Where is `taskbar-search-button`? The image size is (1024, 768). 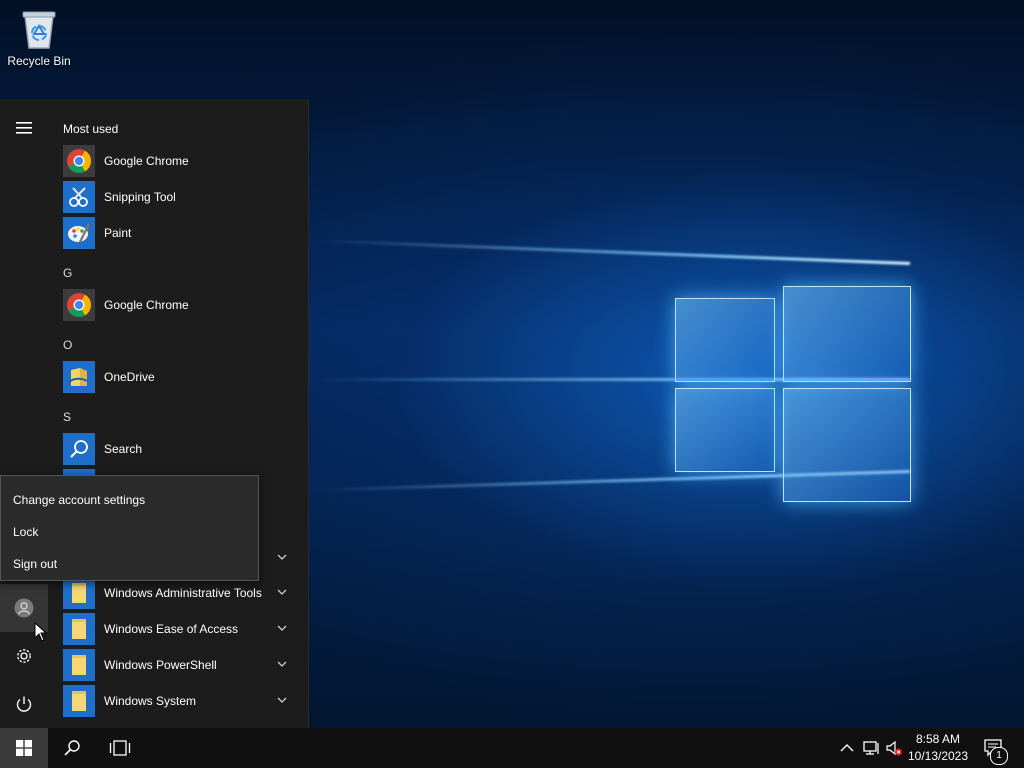 taskbar-search-button is located at coordinates (72, 748).